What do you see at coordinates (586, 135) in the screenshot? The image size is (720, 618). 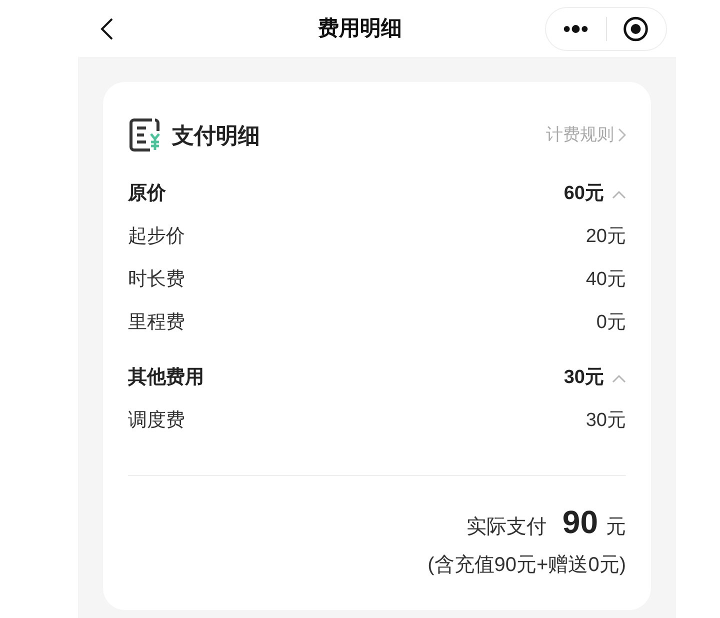 I see `billing-rules-link: 计费规则` at bounding box center [586, 135].